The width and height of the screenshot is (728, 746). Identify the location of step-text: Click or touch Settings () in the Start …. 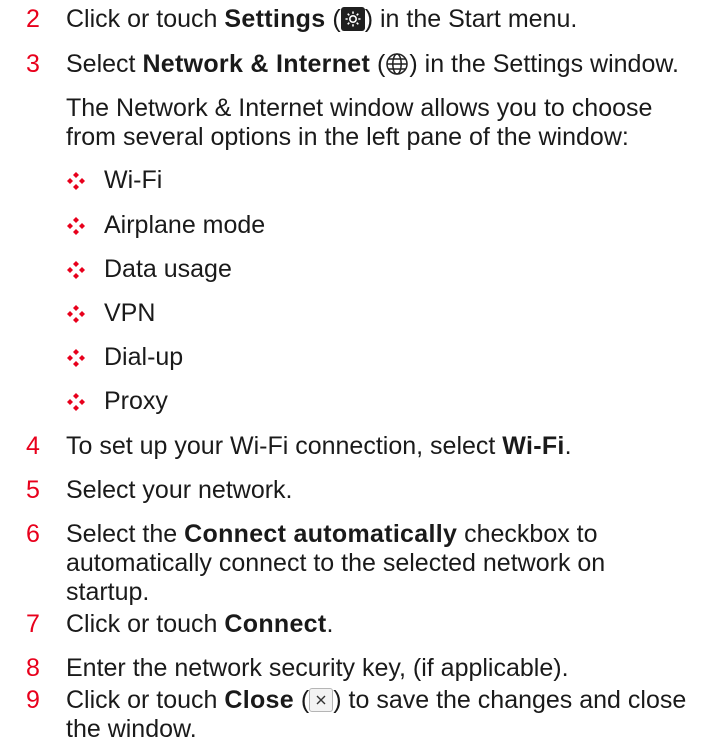
(322, 19).